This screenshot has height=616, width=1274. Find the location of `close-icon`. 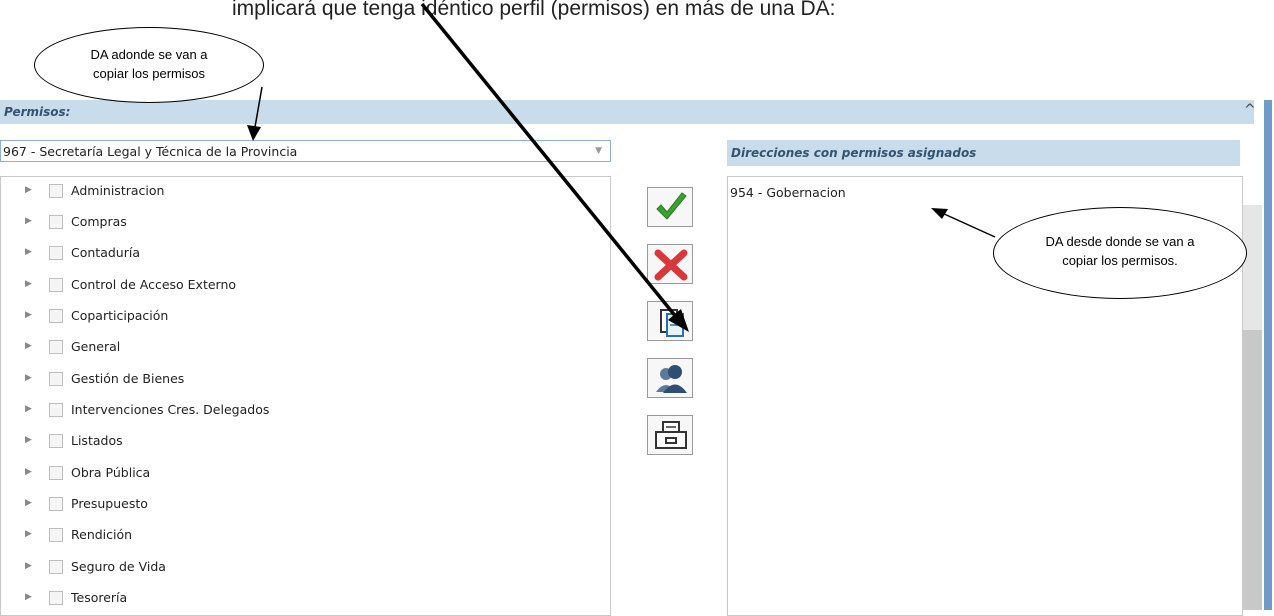

close-icon is located at coordinates (671, 265).